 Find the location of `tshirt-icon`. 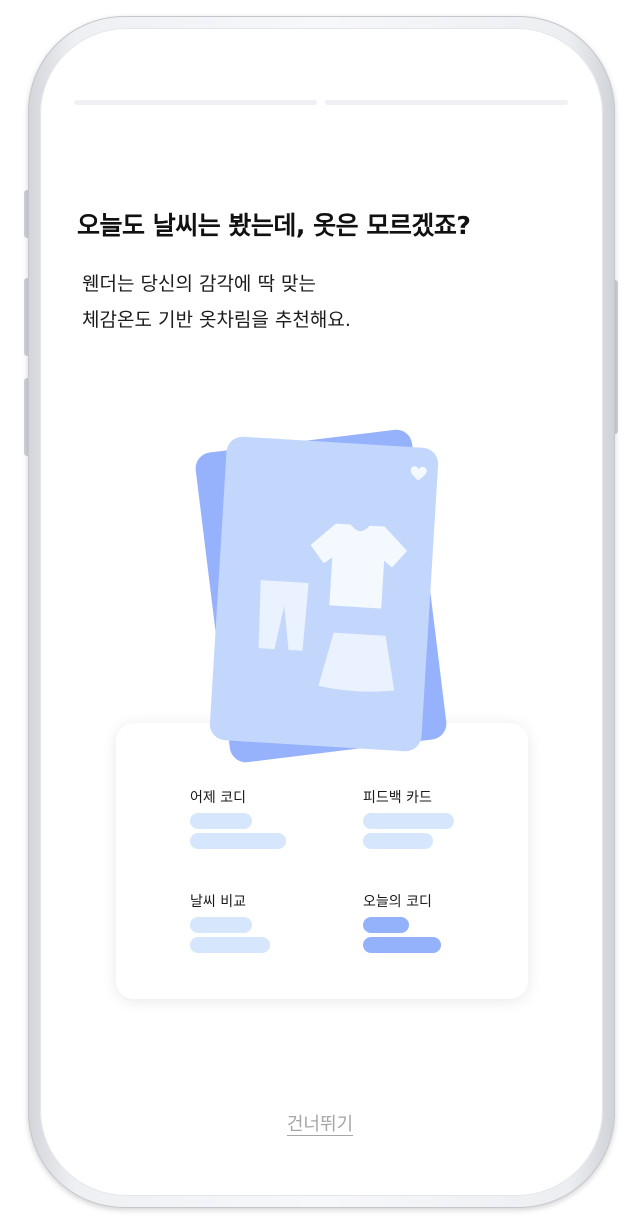

tshirt-icon is located at coordinates (358, 566).